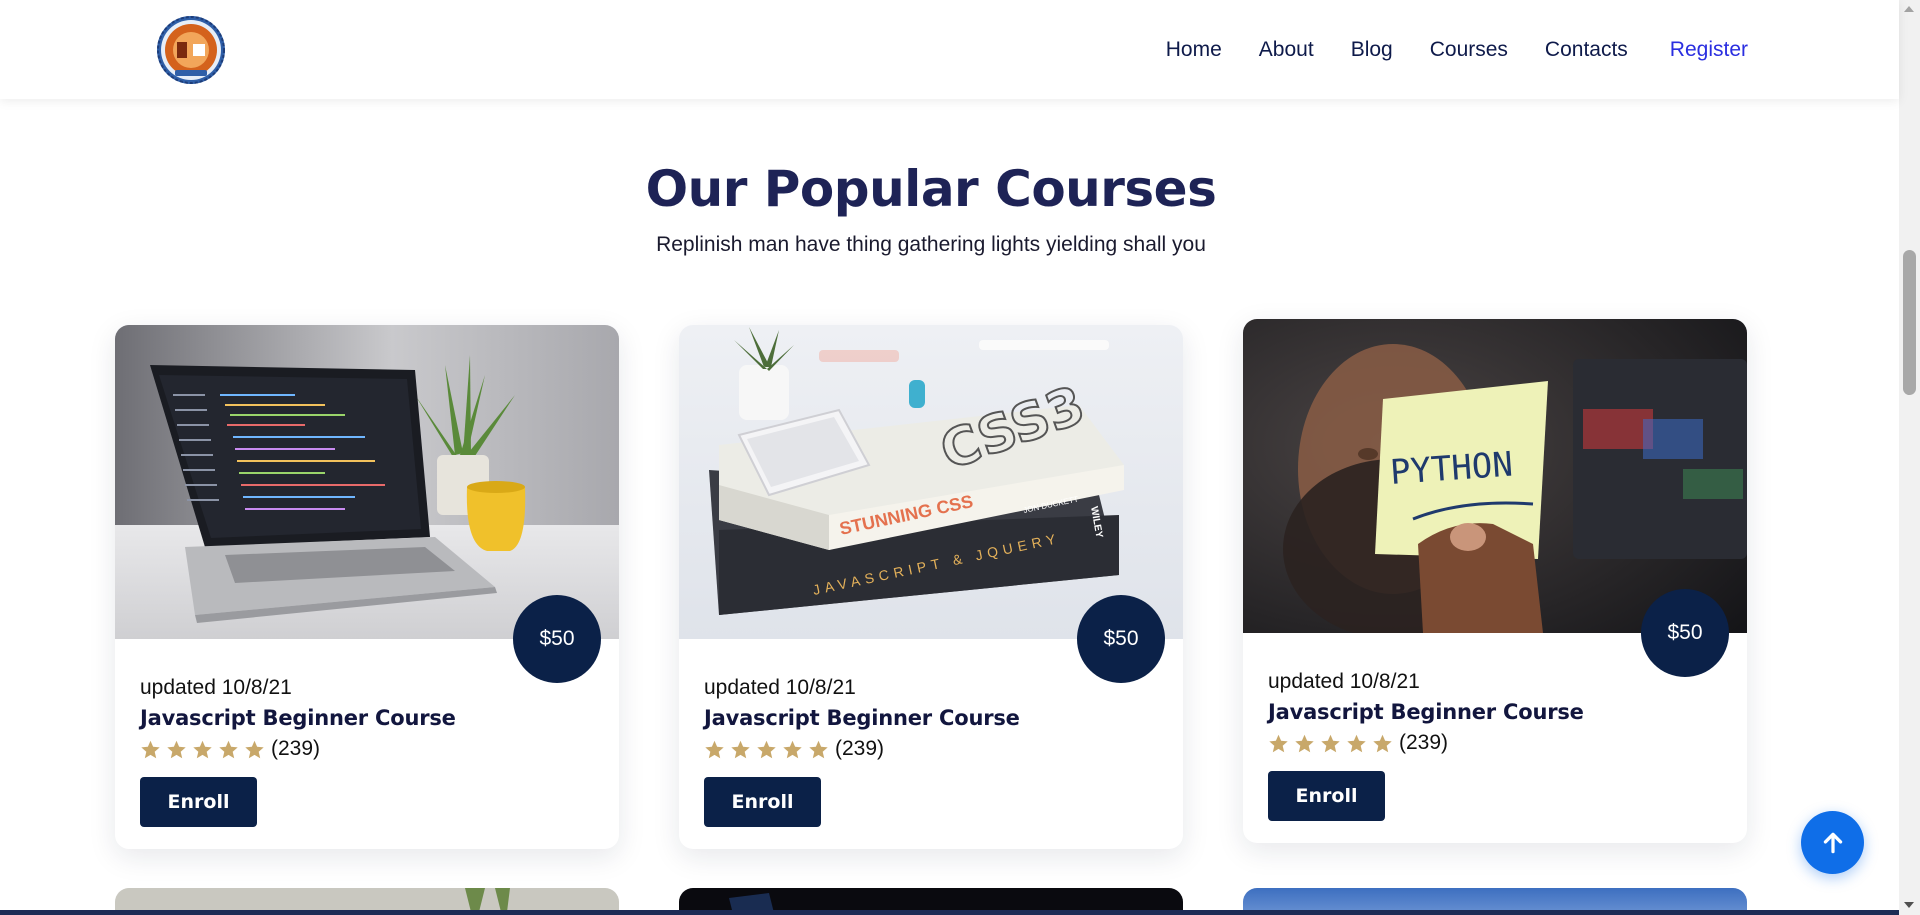 Image resolution: width=1920 pixels, height=915 pixels. I want to click on note-python-text: PYTHON, so click(1451, 469).